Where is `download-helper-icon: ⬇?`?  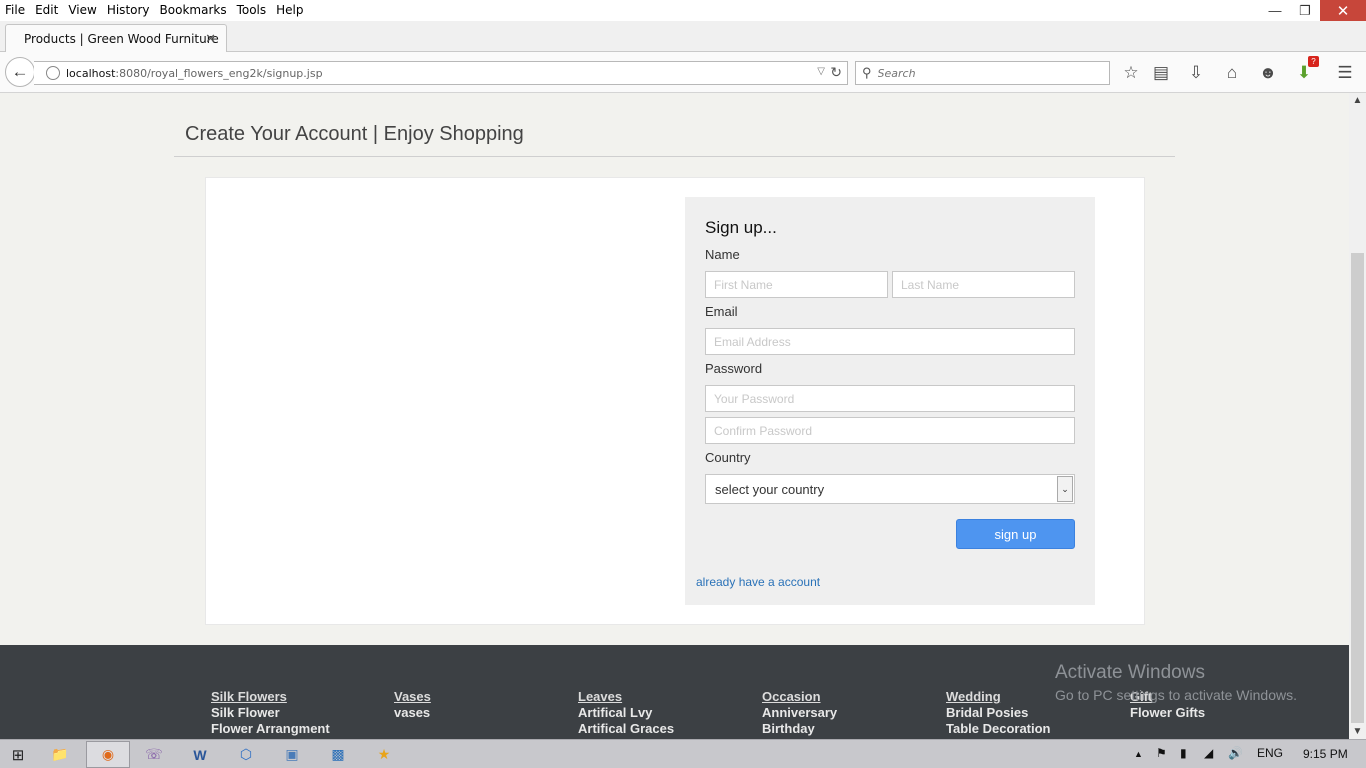
download-helper-icon: ⬇? is located at coordinates (1306, 70).